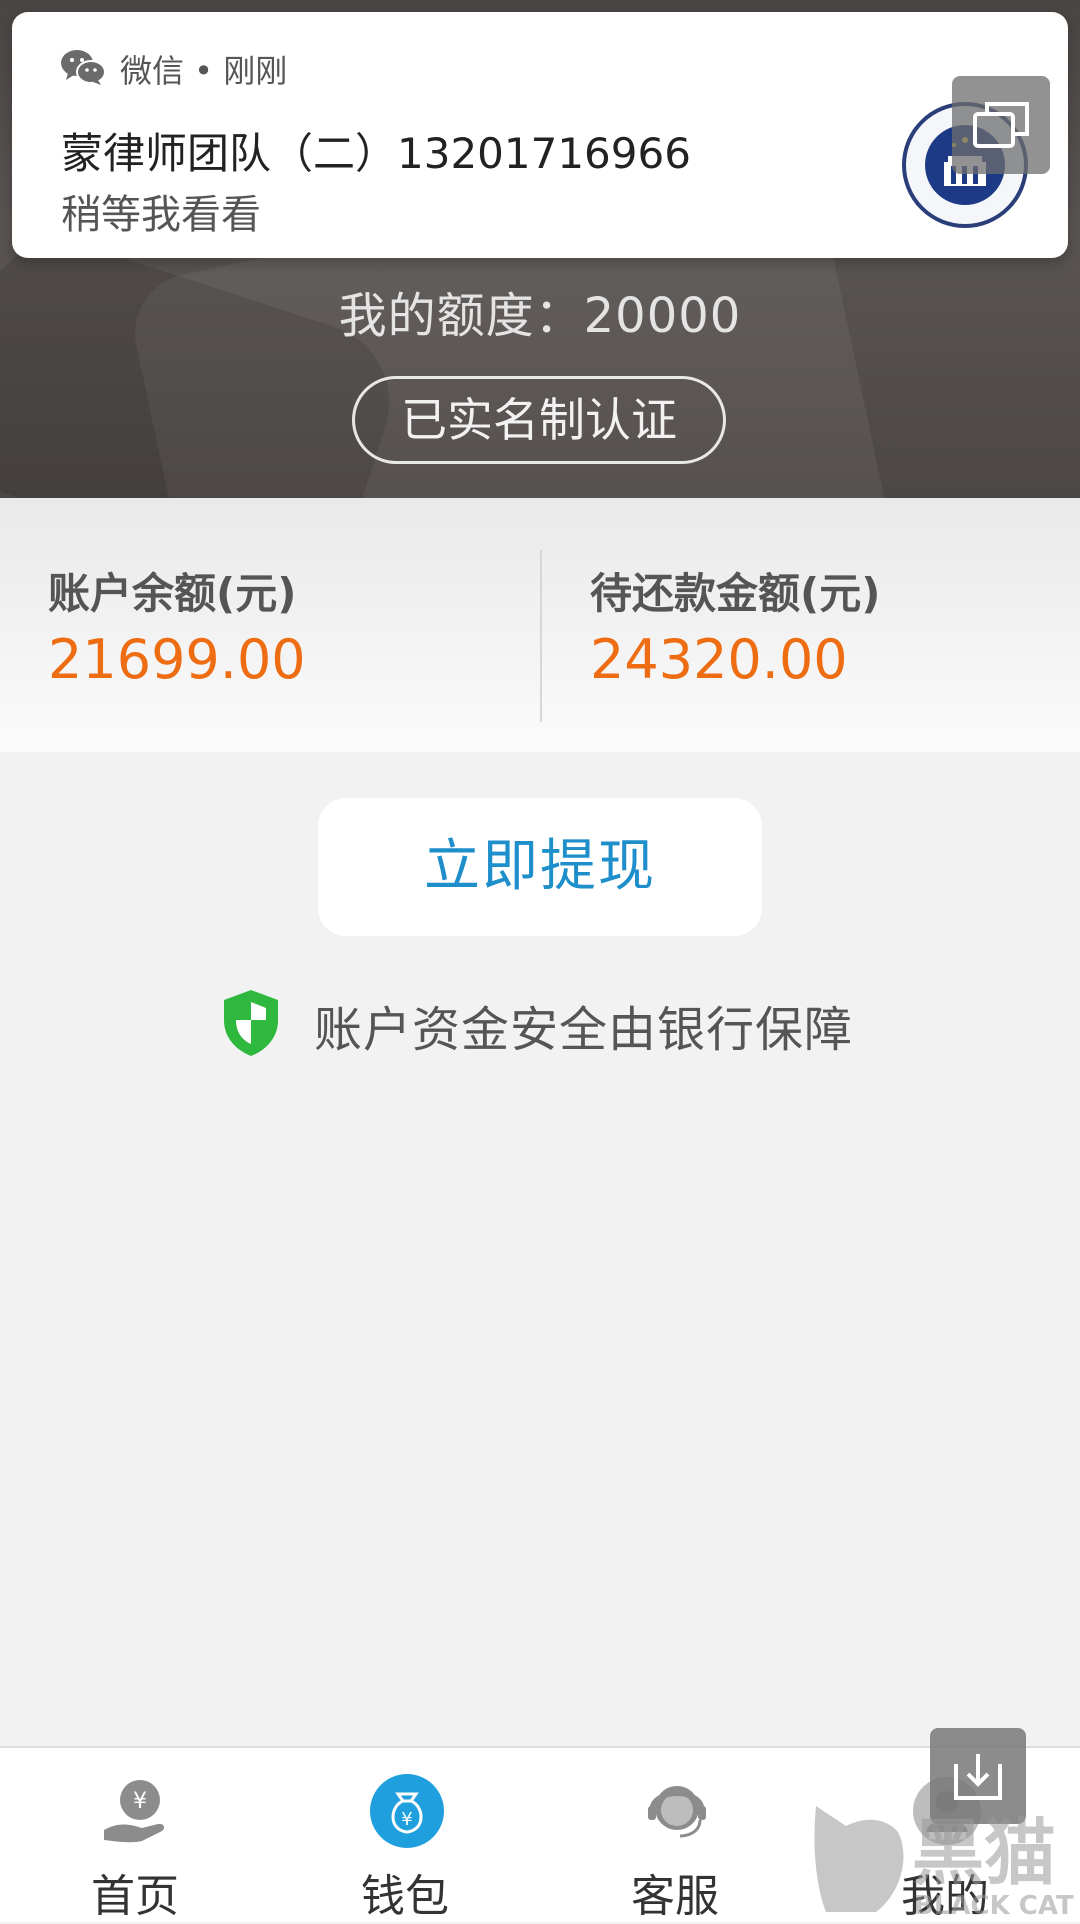  What do you see at coordinates (978, 1777) in the screenshot?
I see `download-icon` at bounding box center [978, 1777].